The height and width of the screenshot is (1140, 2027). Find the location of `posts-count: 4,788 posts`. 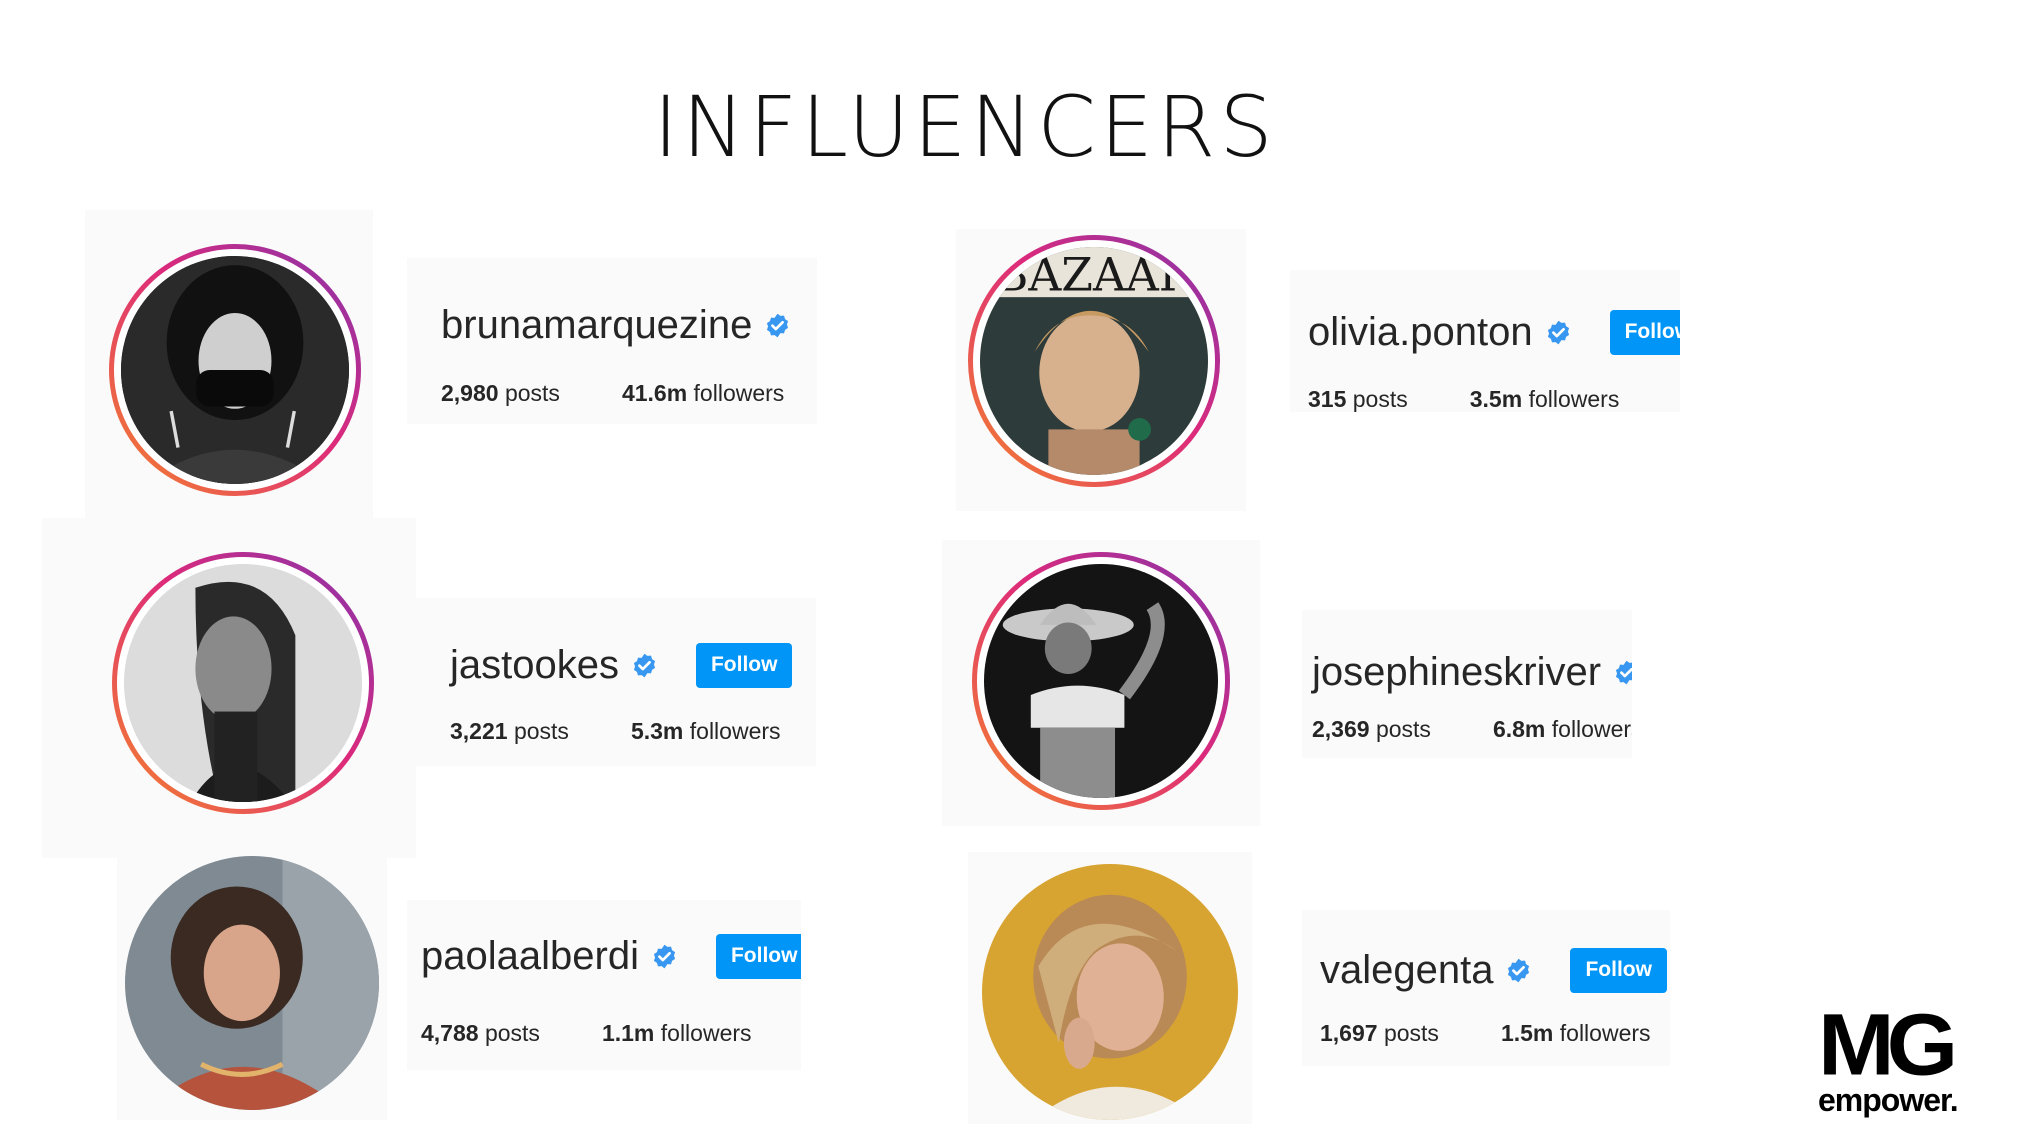

posts-count: 4,788 posts is located at coordinates (480, 1033).